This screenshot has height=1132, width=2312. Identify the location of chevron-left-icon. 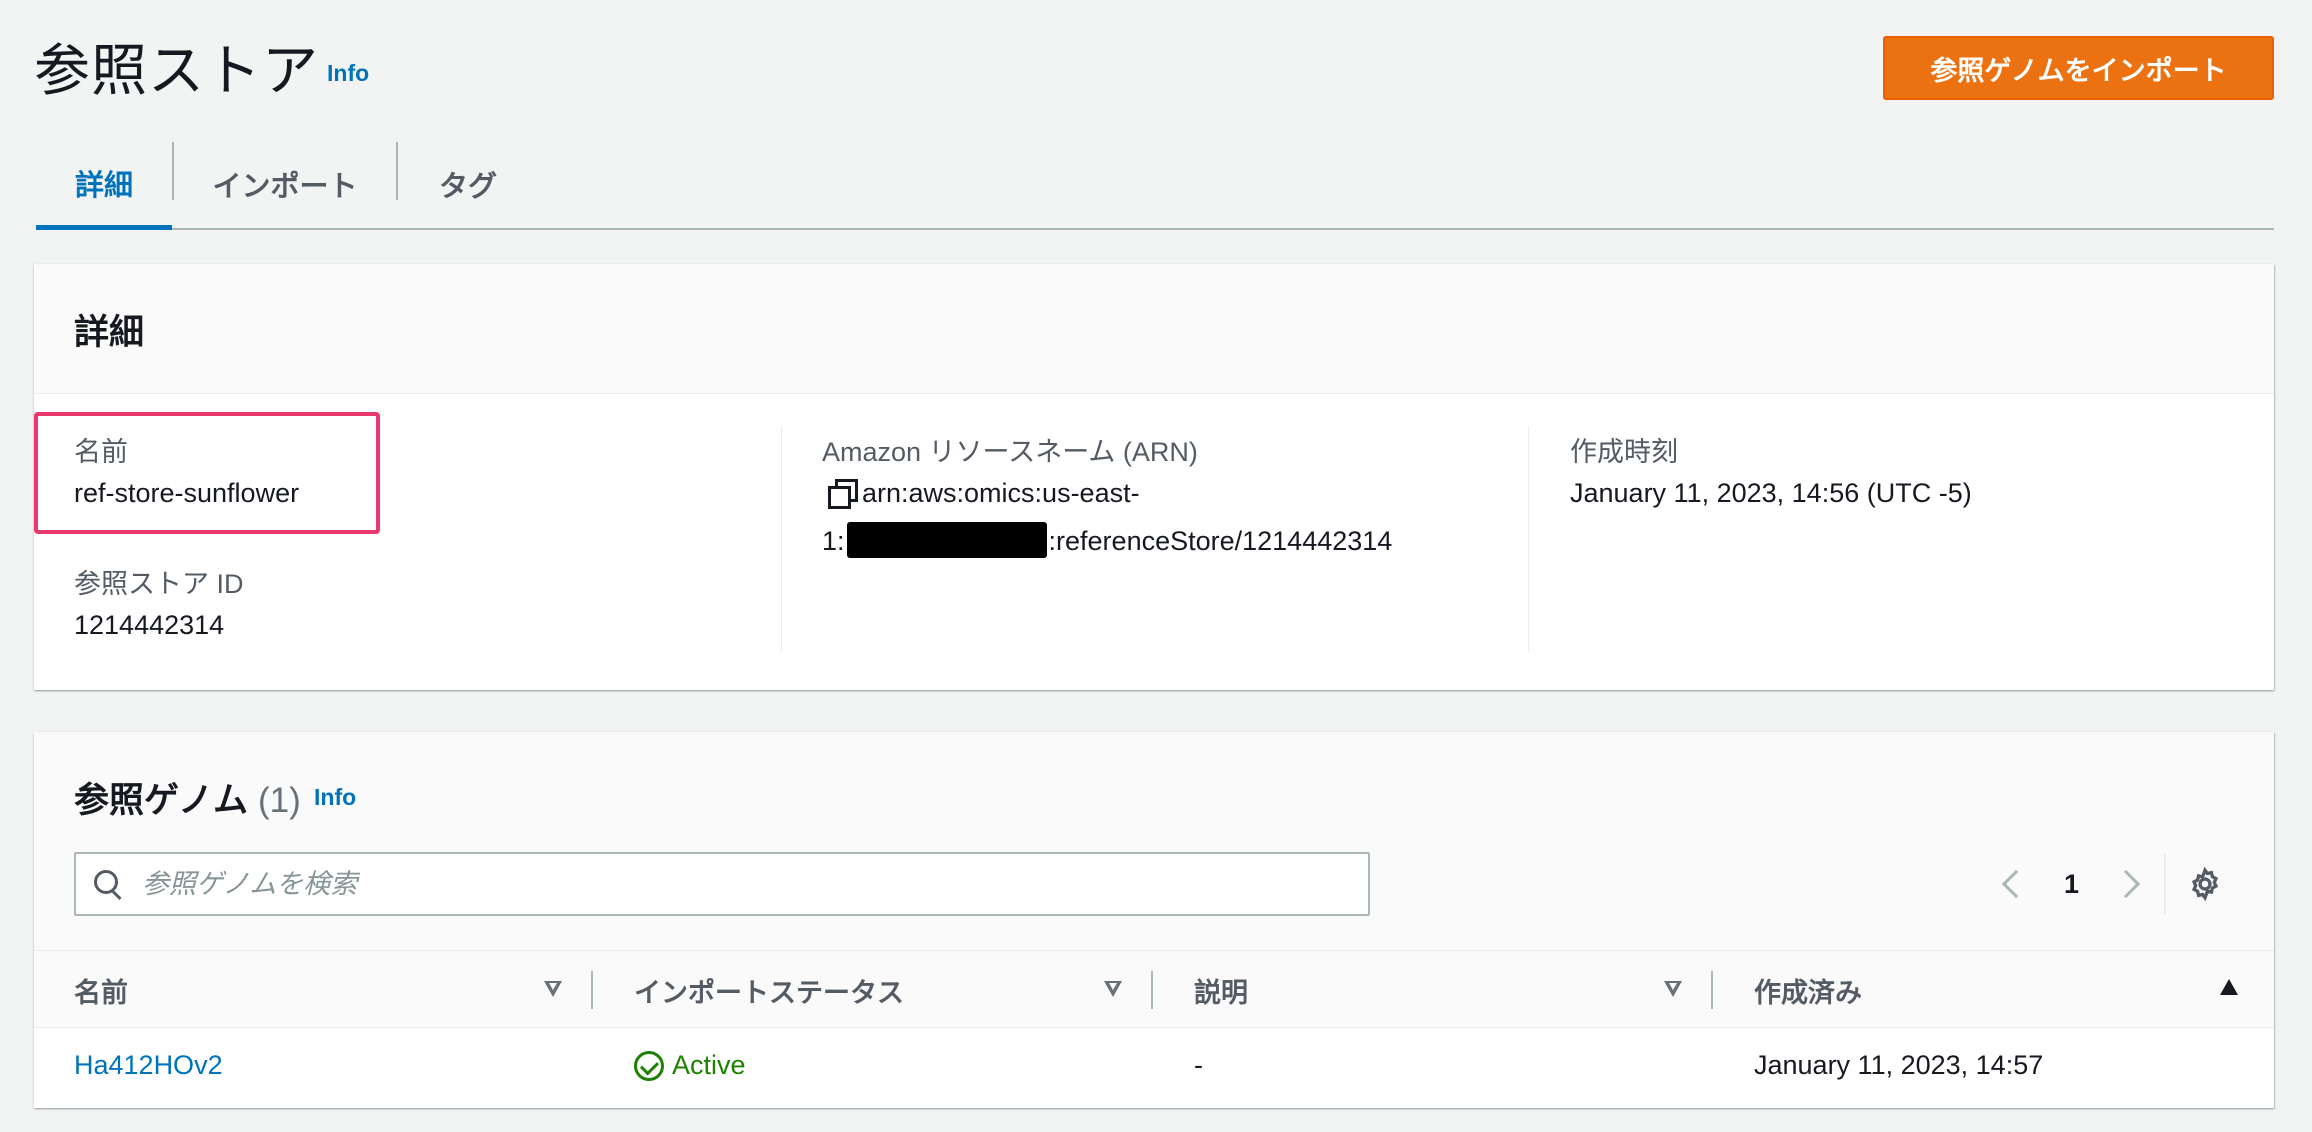
(2016, 884).